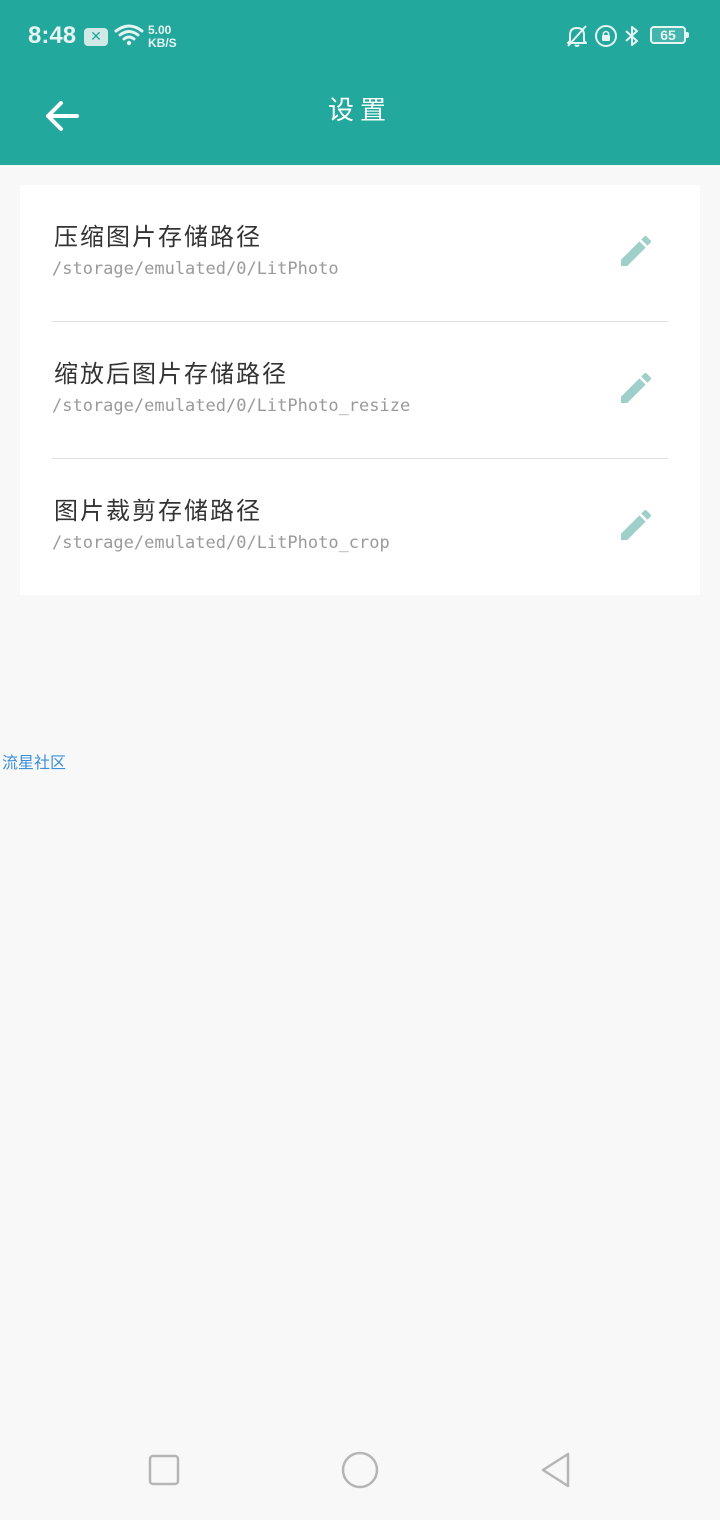  I want to click on edit-compressed-path-button, so click(636, 253).